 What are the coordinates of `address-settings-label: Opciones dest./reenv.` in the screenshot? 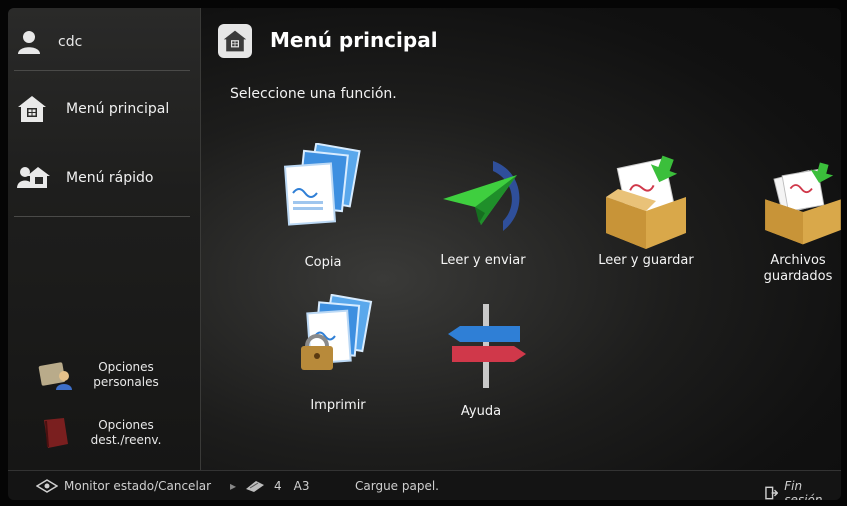 It's located at (126, 432).